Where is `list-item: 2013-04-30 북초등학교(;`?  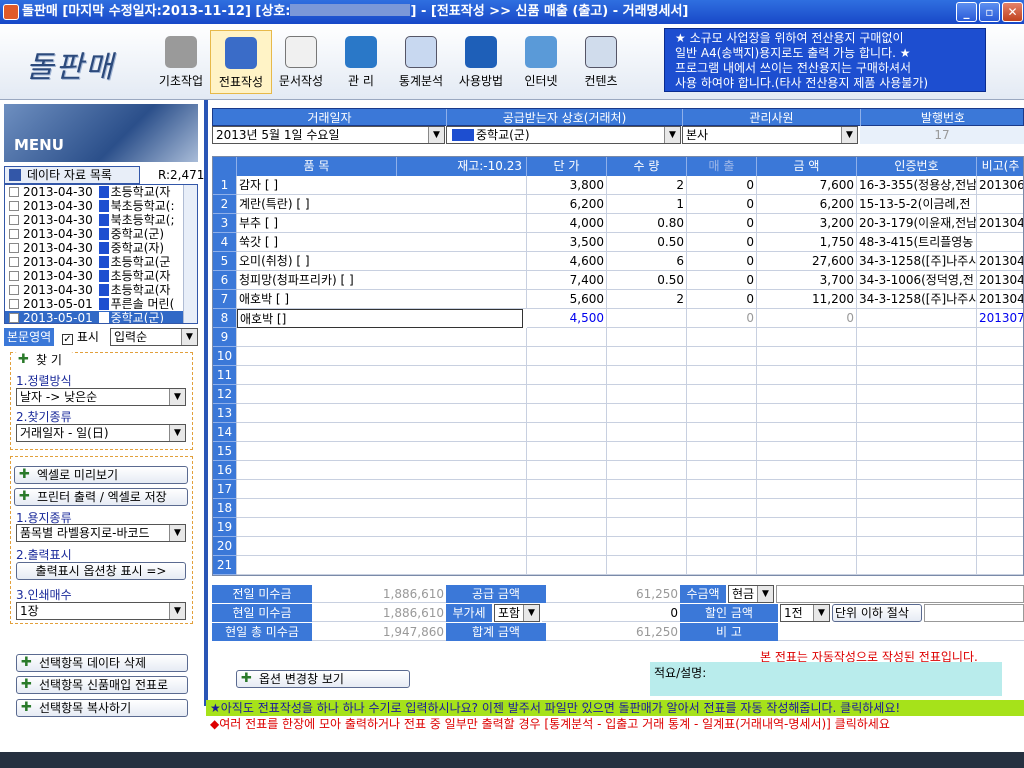 list-item: 2013-04-30 북초등학교(; is located at coordinates (101, 220).